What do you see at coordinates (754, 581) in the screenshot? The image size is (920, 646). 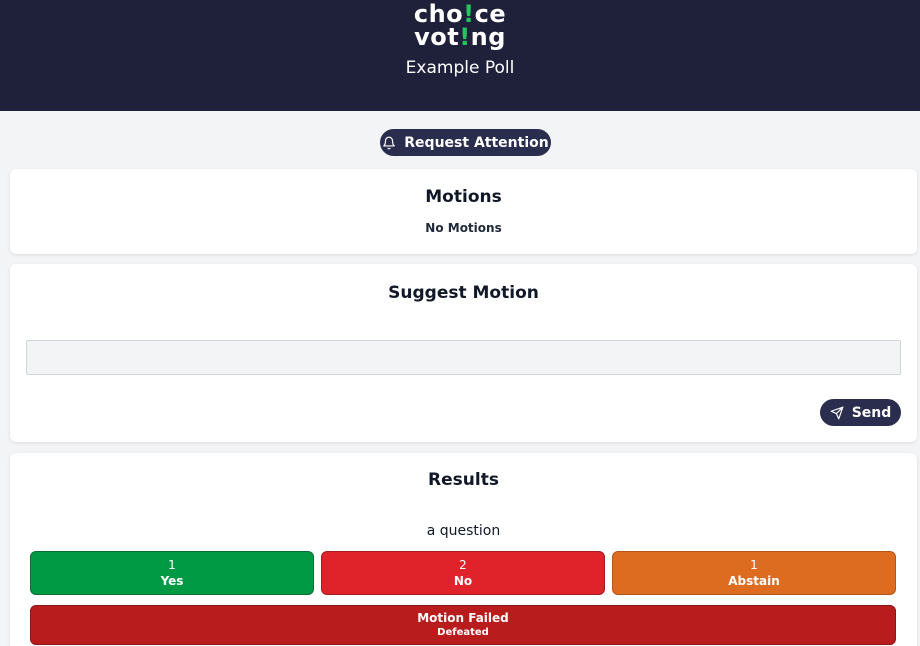 I see `vote-label: Abstain` at bounding box center [754, 581].